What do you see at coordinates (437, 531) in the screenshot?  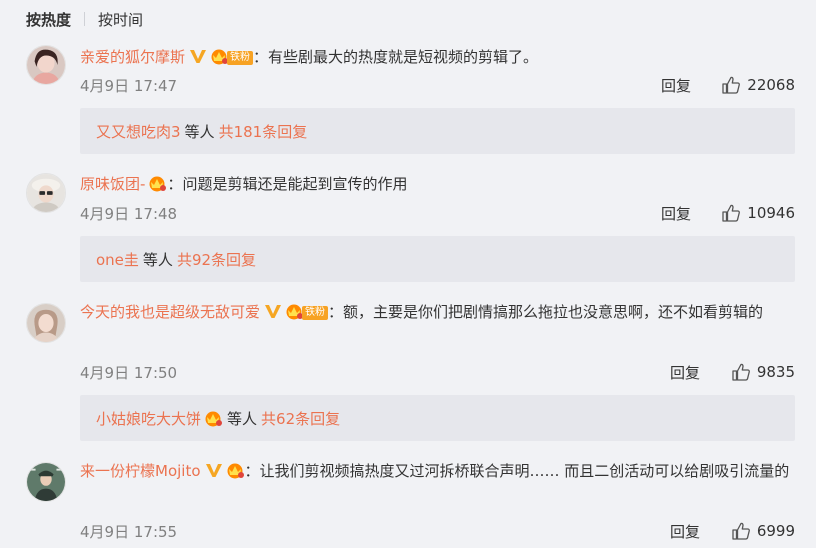 I see `comment-meta: 4月9日 17:55 回复 6999` at bounding box center [437, 531].